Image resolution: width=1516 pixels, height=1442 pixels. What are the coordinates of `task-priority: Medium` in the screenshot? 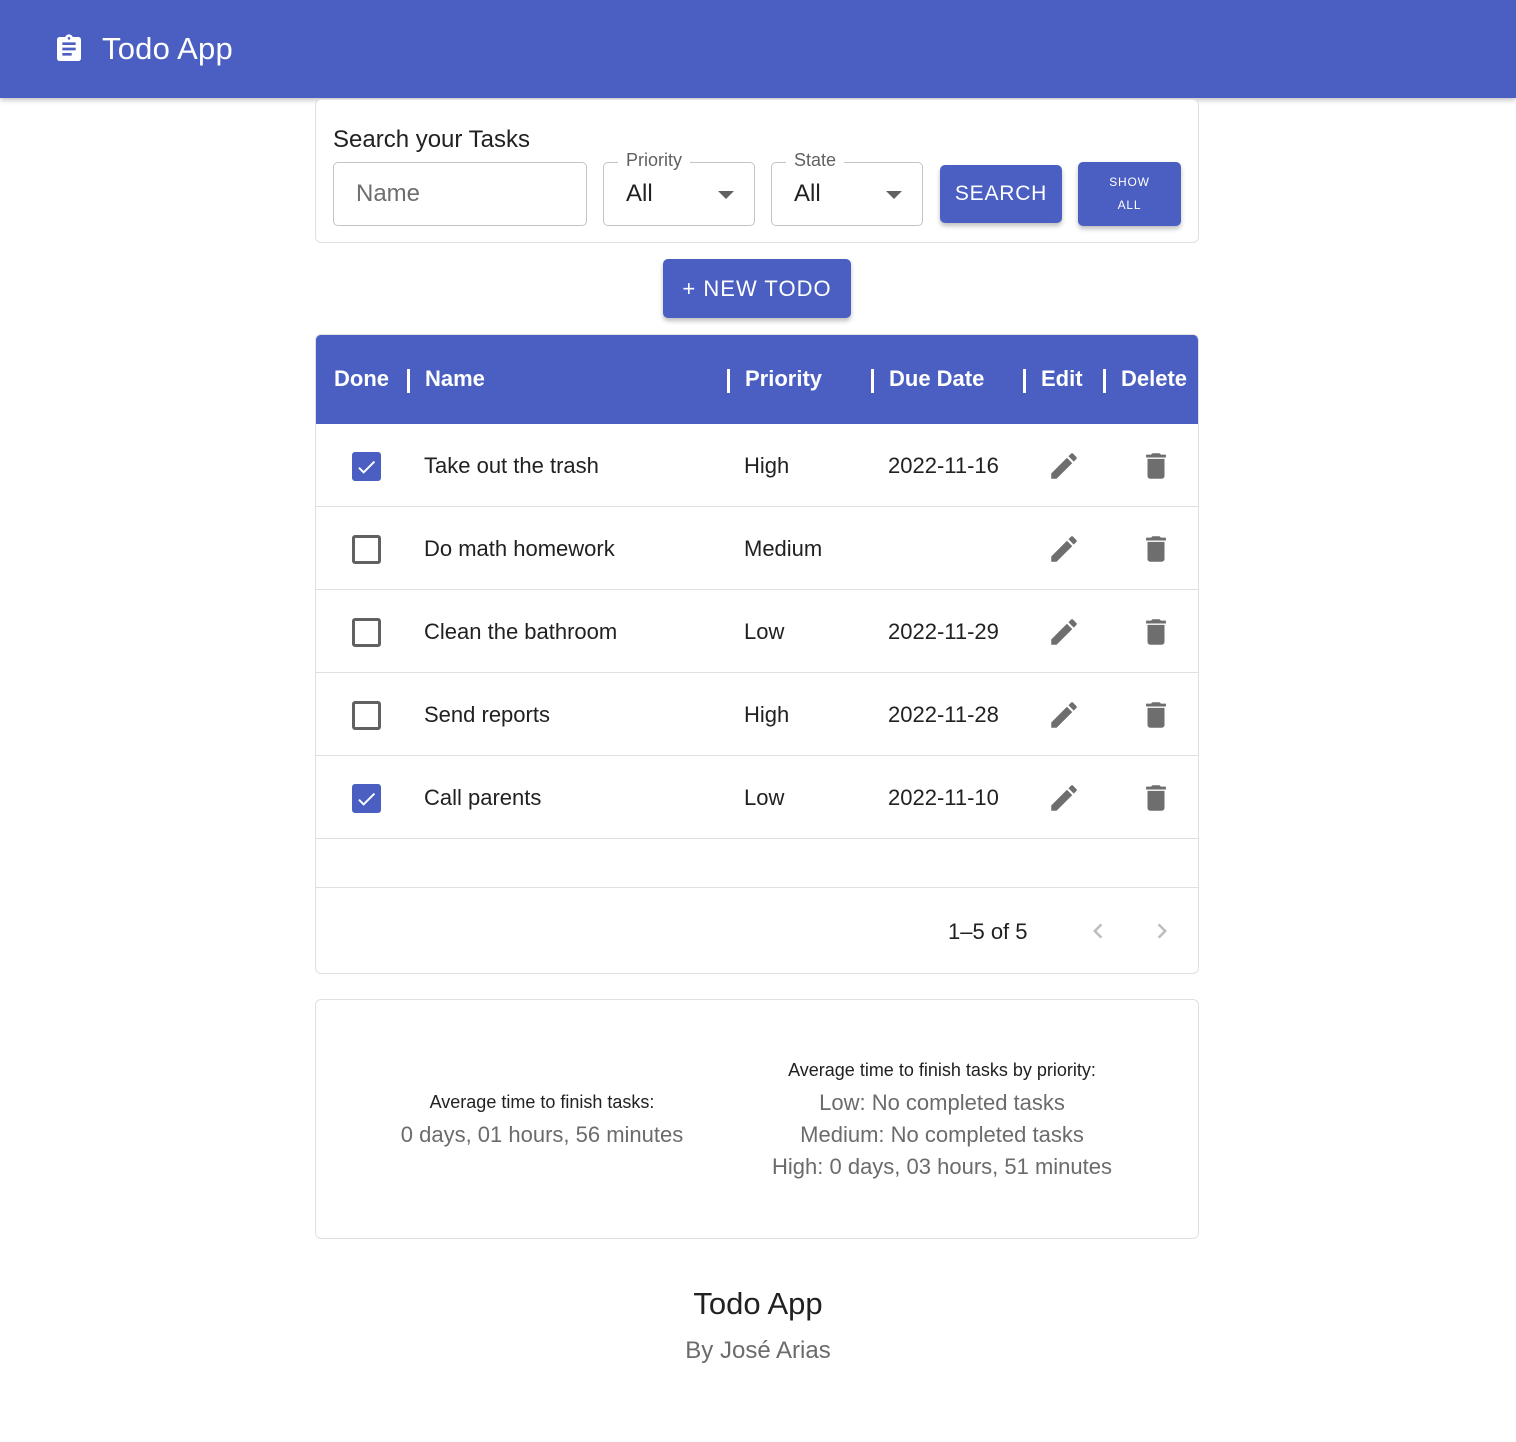 It's located at (783, 548).